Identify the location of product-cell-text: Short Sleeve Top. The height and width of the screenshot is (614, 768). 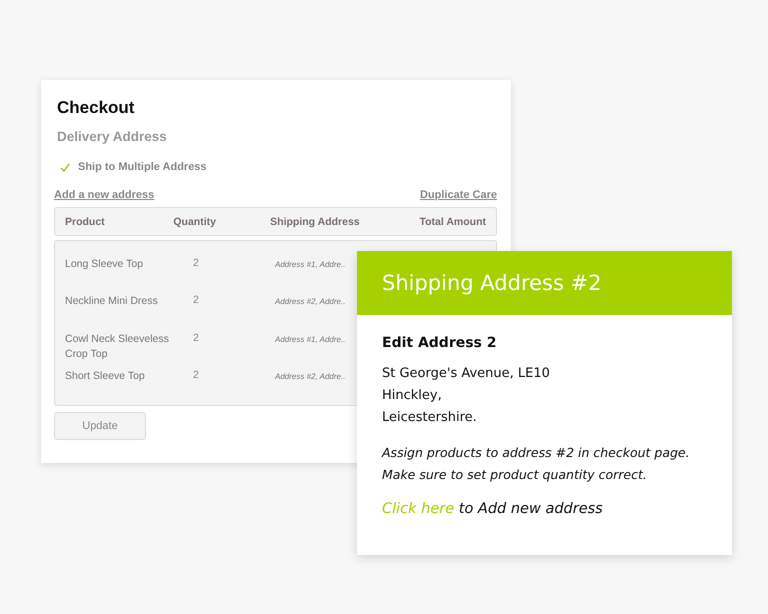
(105, 376).